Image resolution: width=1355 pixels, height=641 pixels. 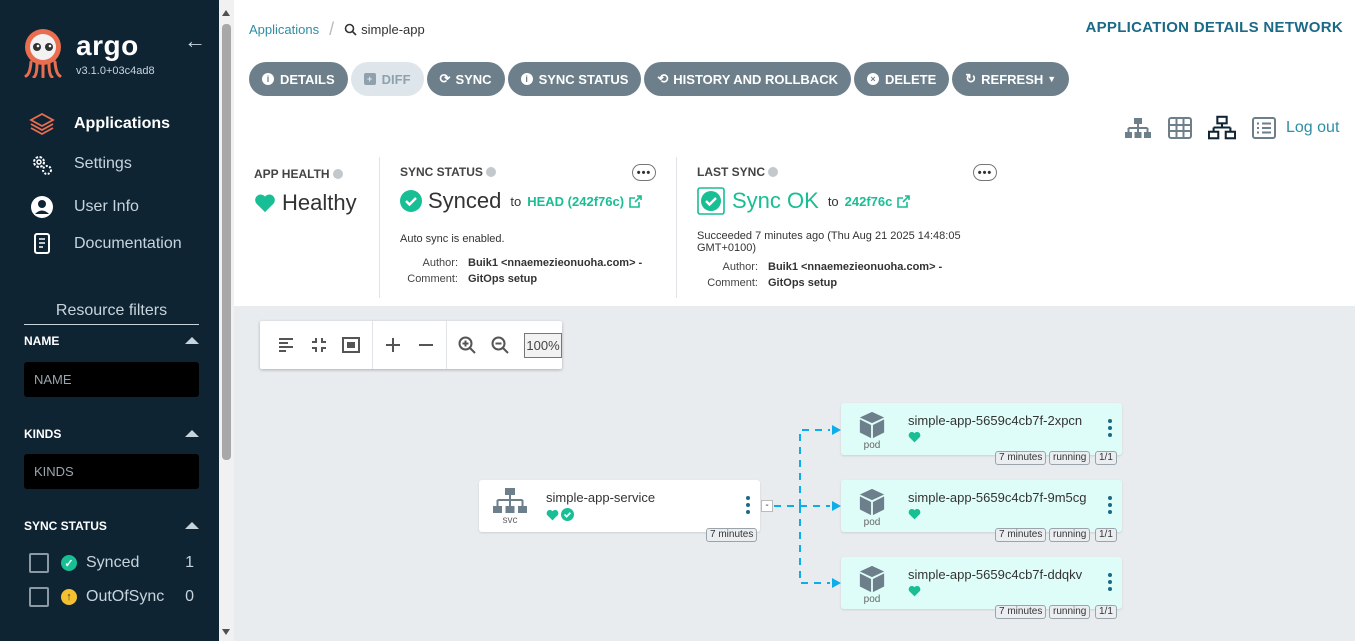 I want to click on version-label: v3.1.0+03c4ad8, so click(x=115, y=71).